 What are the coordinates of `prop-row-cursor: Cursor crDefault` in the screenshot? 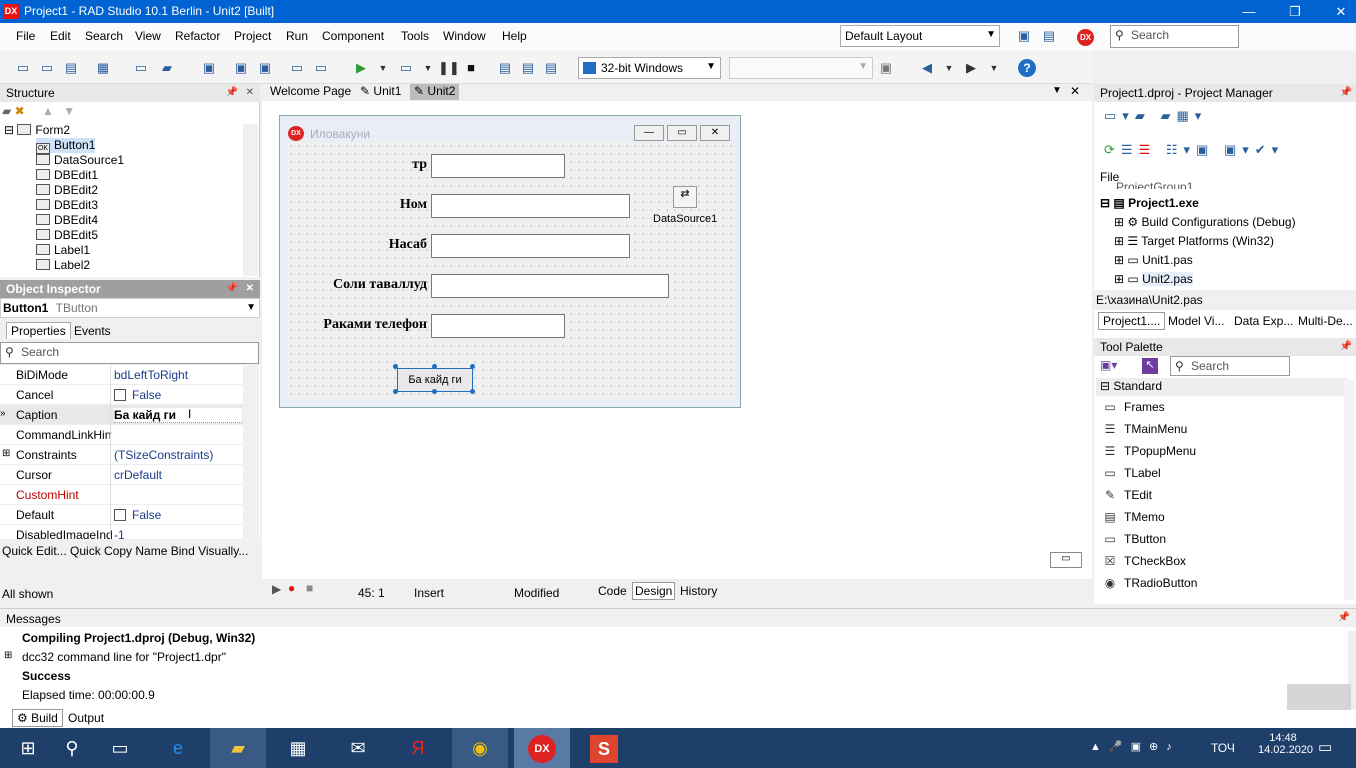 It's located at (121, 475).